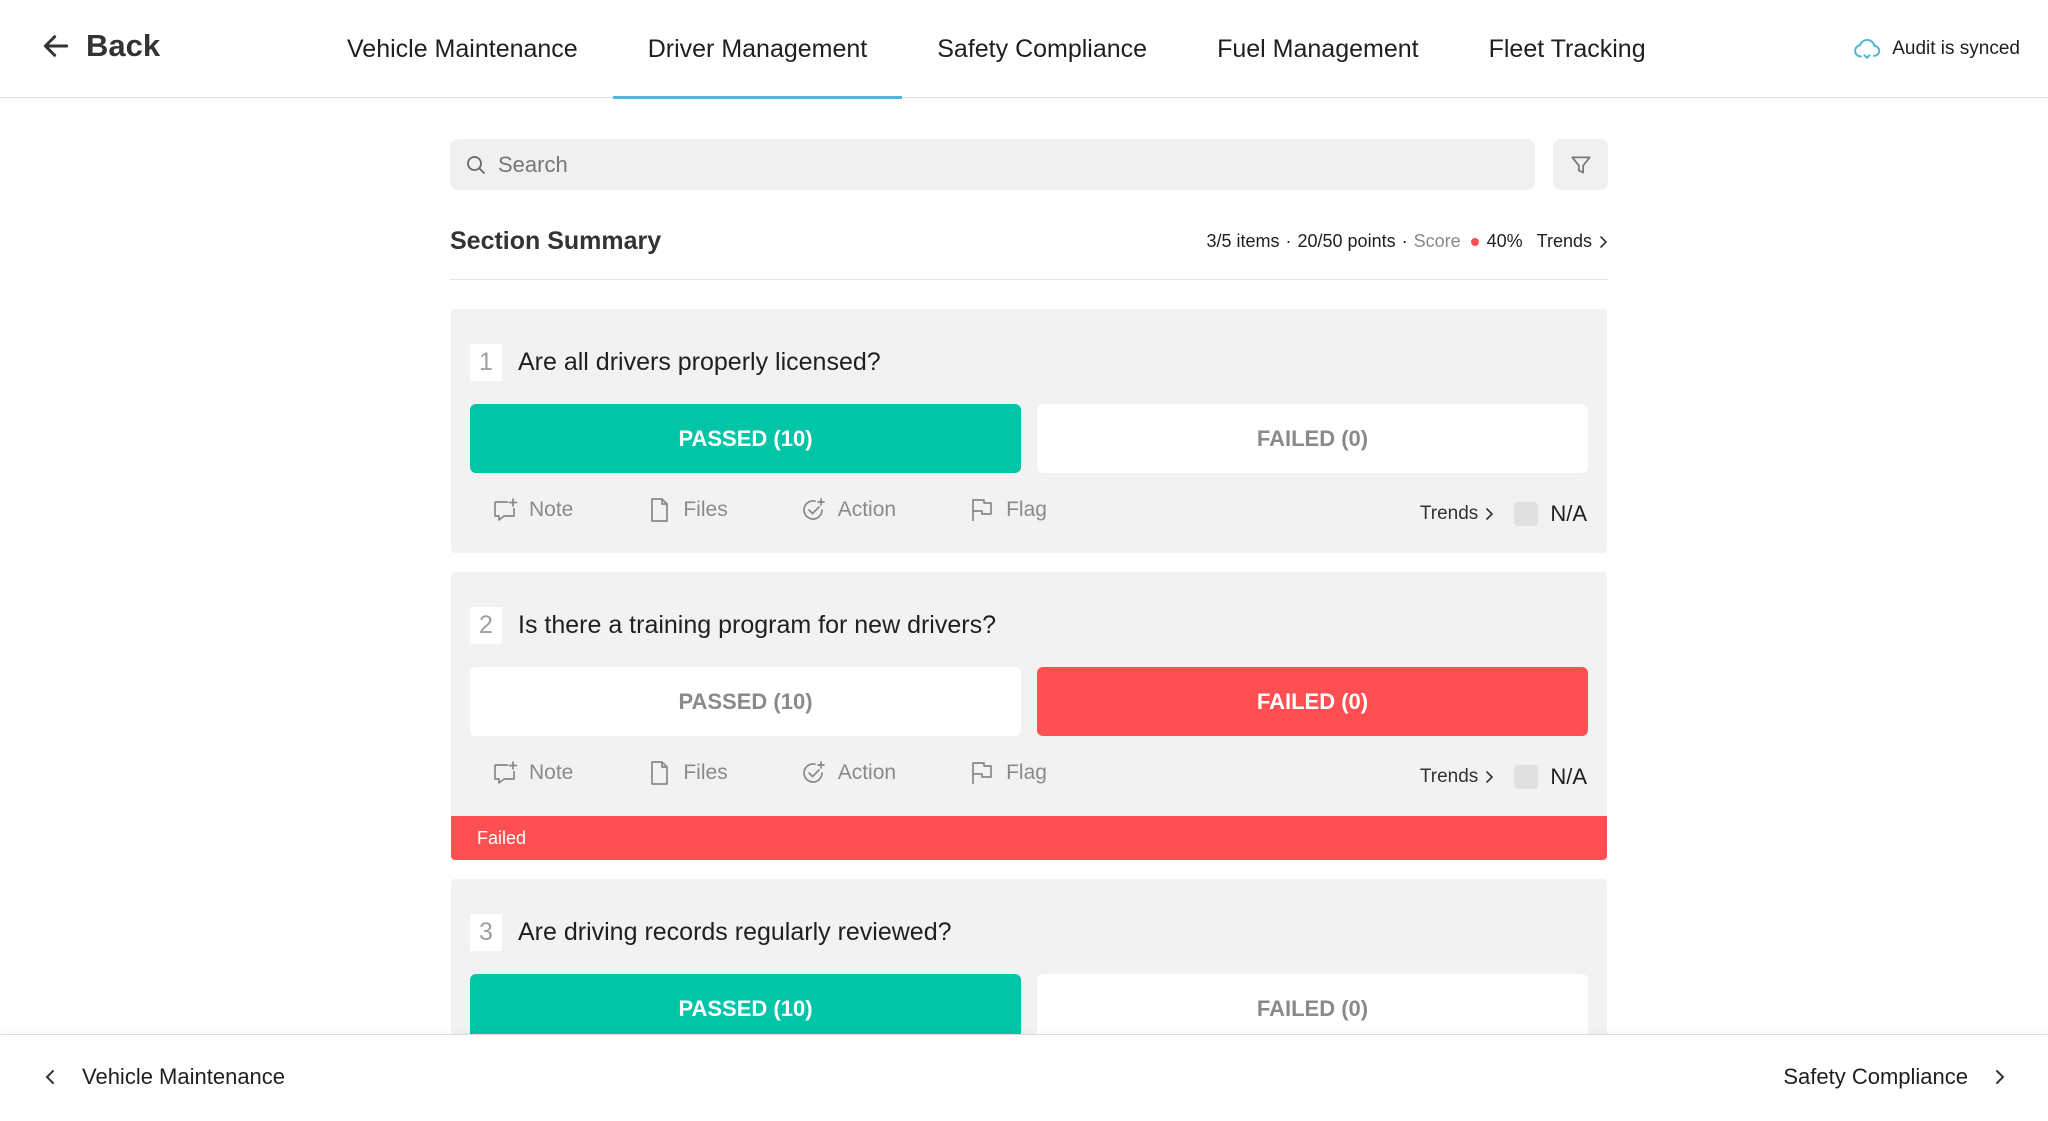 This screenshot has height=1121, width=2048. Describe the element at coordinates (1956, 48) in the screenshot. I see `sync-status-text: Audit is synced` at that location.